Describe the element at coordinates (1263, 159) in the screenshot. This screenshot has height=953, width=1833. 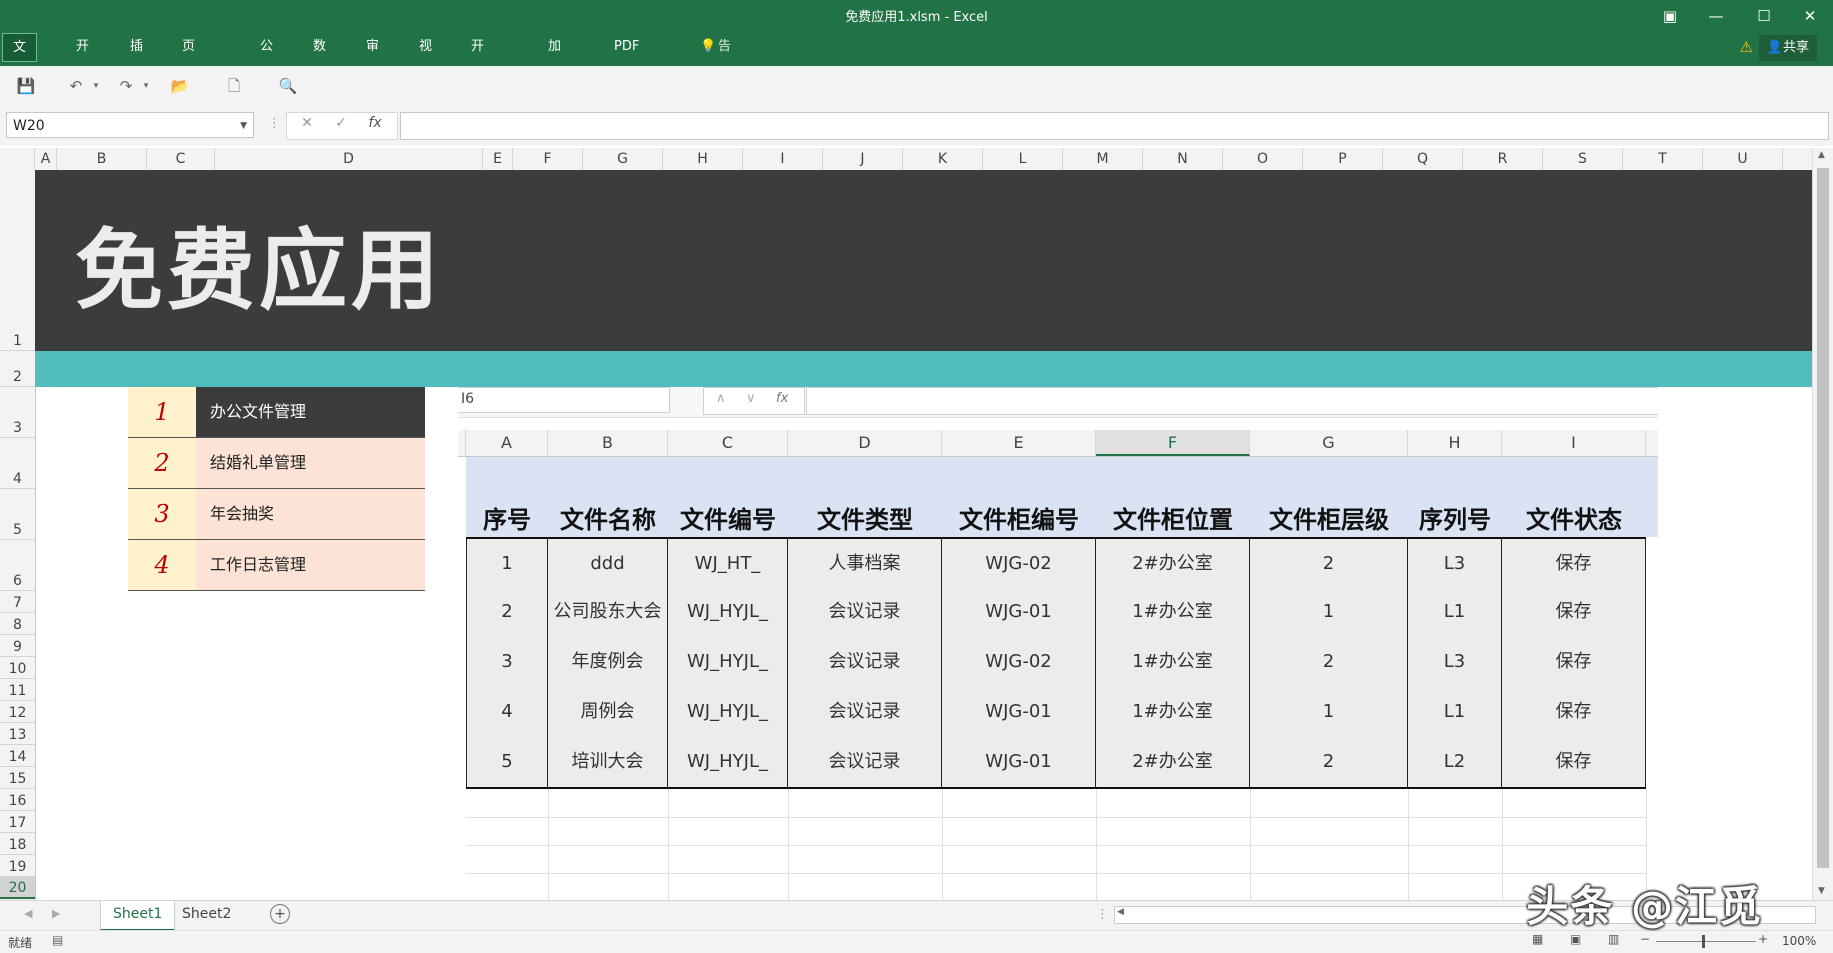
I see `column-header: O` at that location.